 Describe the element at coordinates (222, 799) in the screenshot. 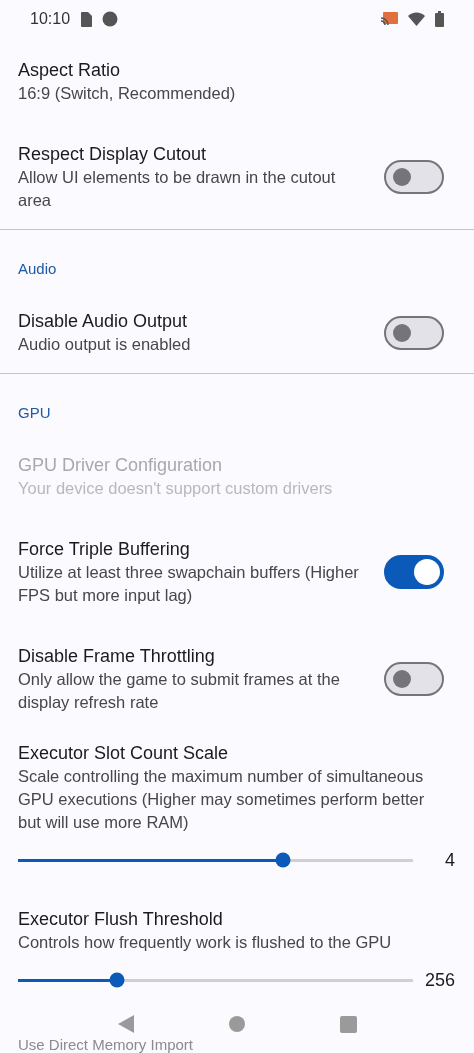

I see `setting-description: Scale controlling the maximum number of simultaneous GPU executions (Higher may sometimes perform better but will use more RAM)` at that location.